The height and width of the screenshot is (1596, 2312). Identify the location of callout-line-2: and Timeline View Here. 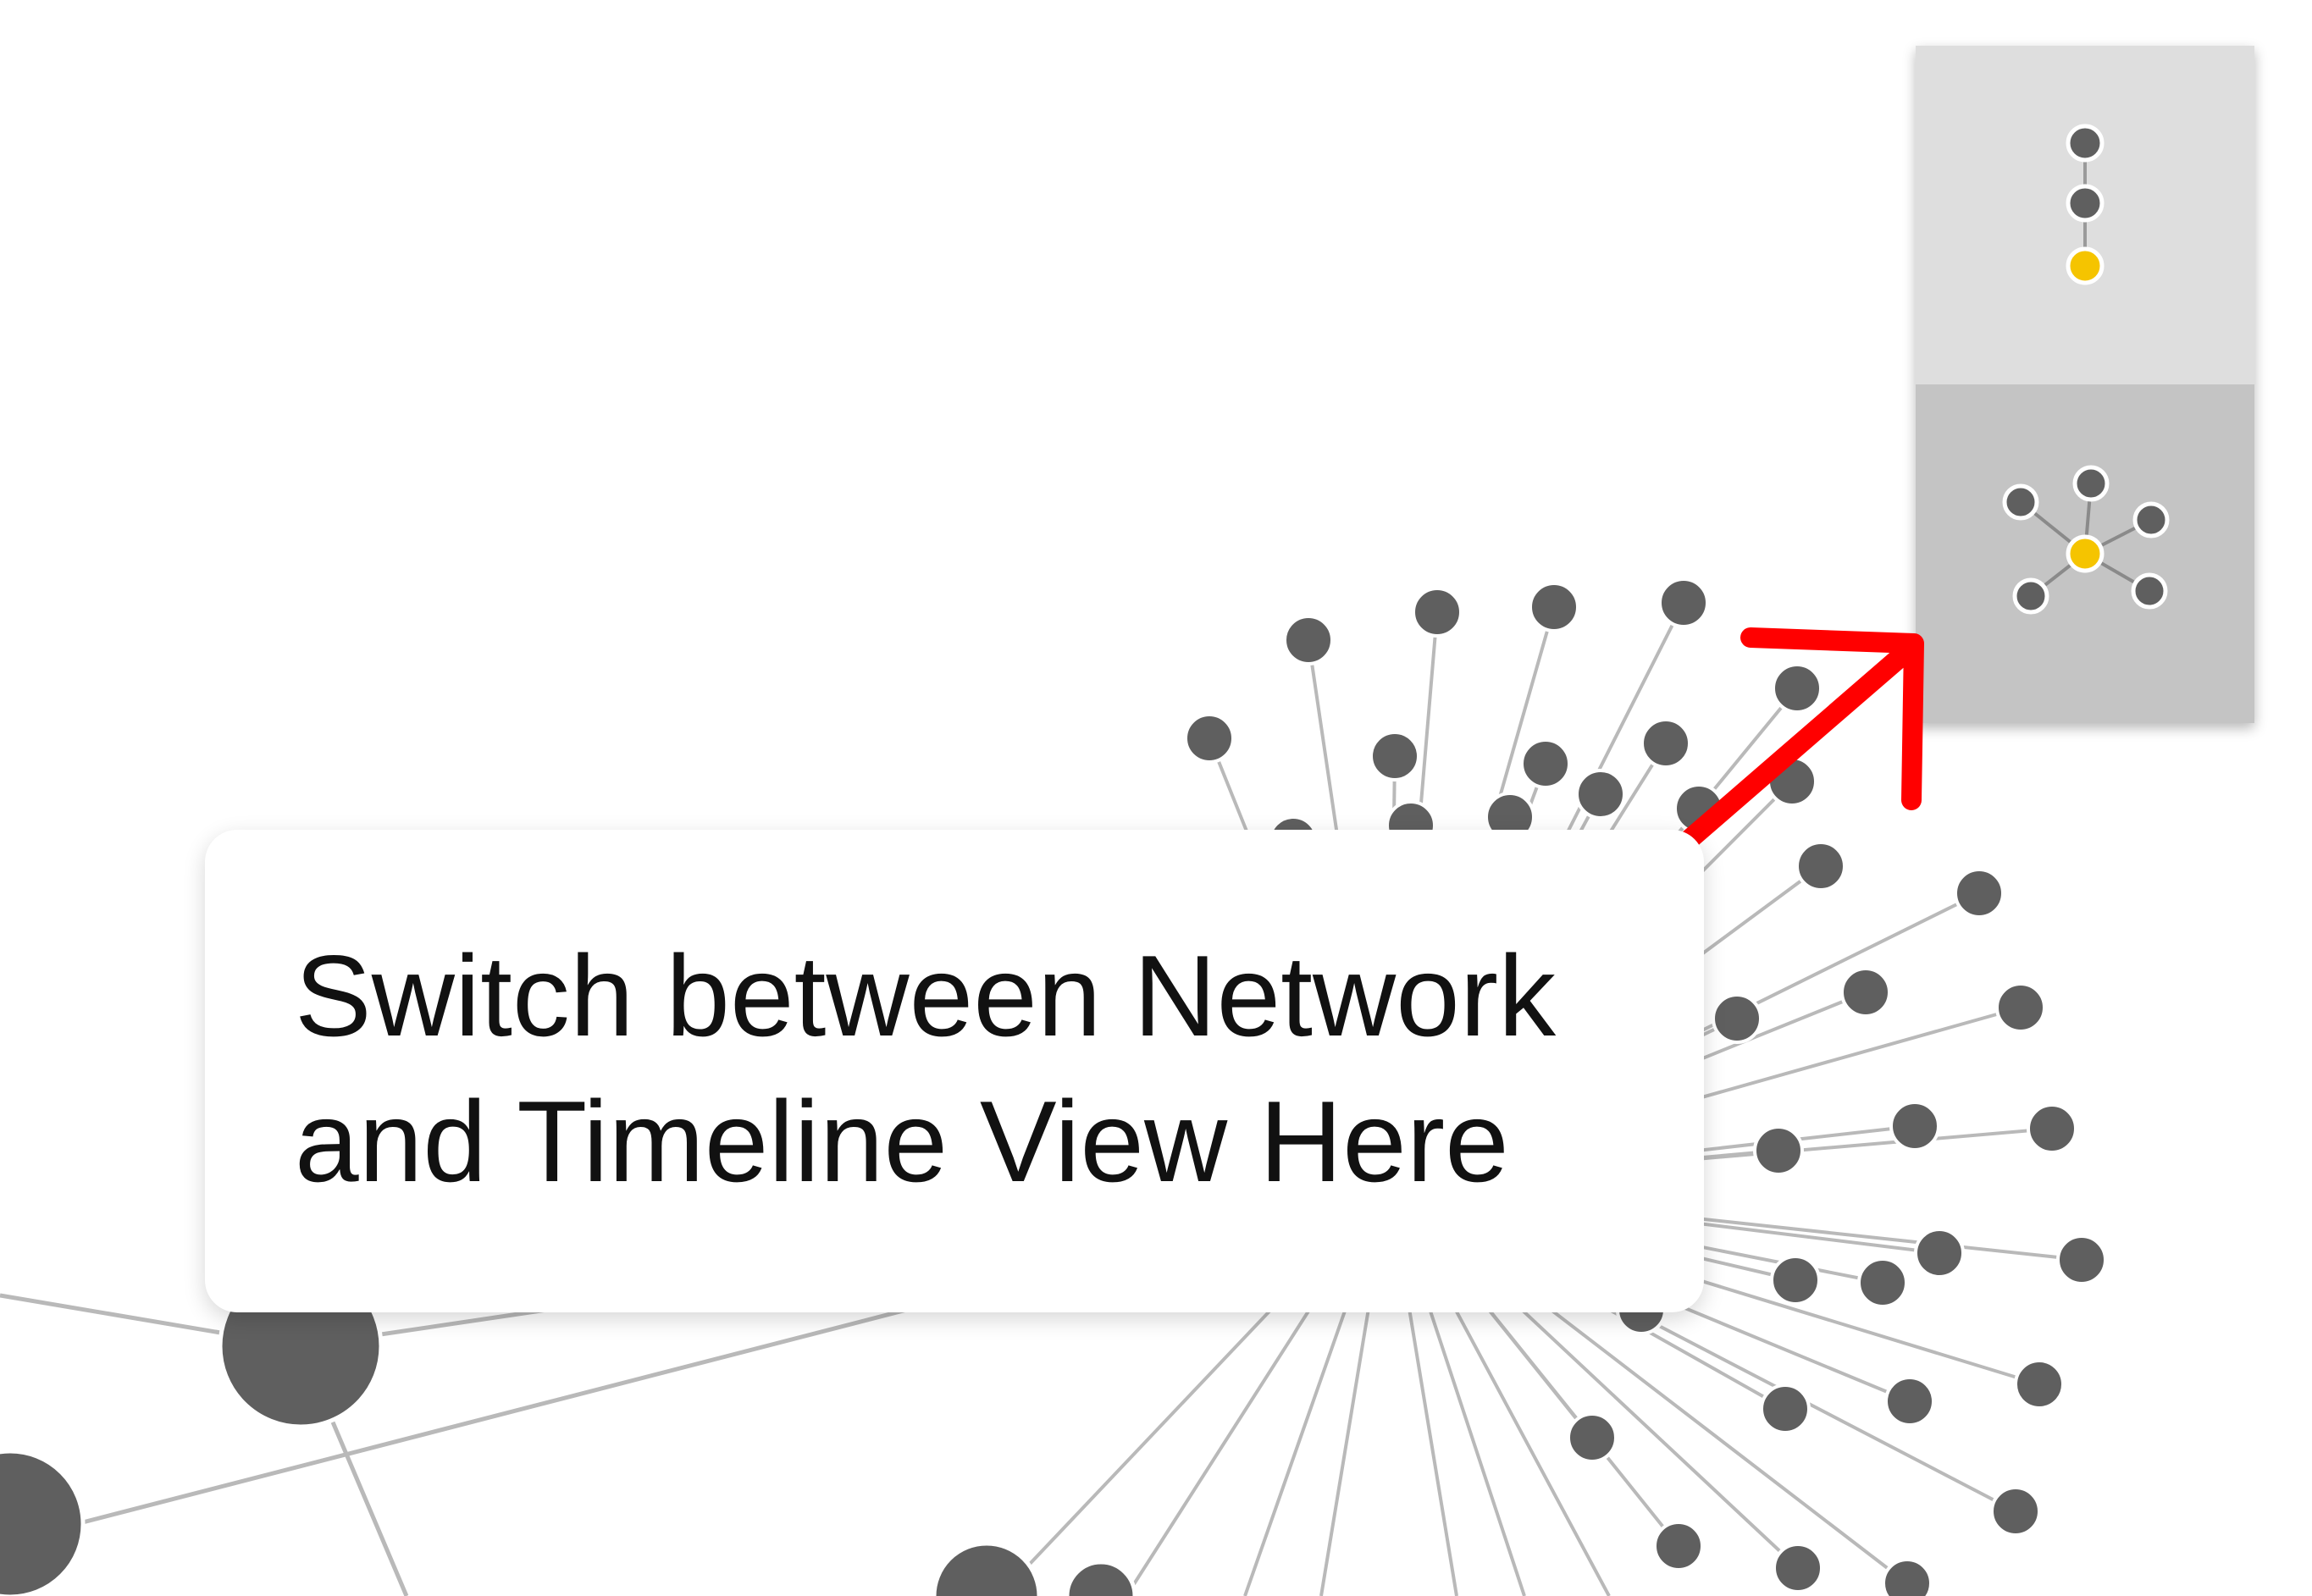
(902, 1141).